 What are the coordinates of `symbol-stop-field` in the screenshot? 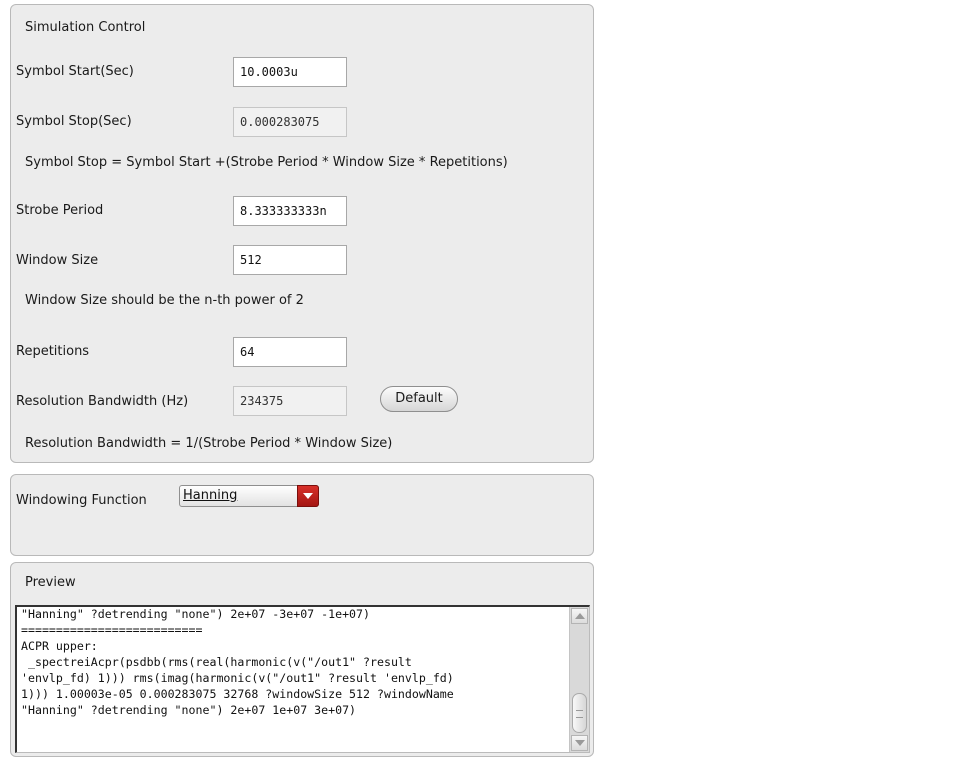 It's located at (290, 122).